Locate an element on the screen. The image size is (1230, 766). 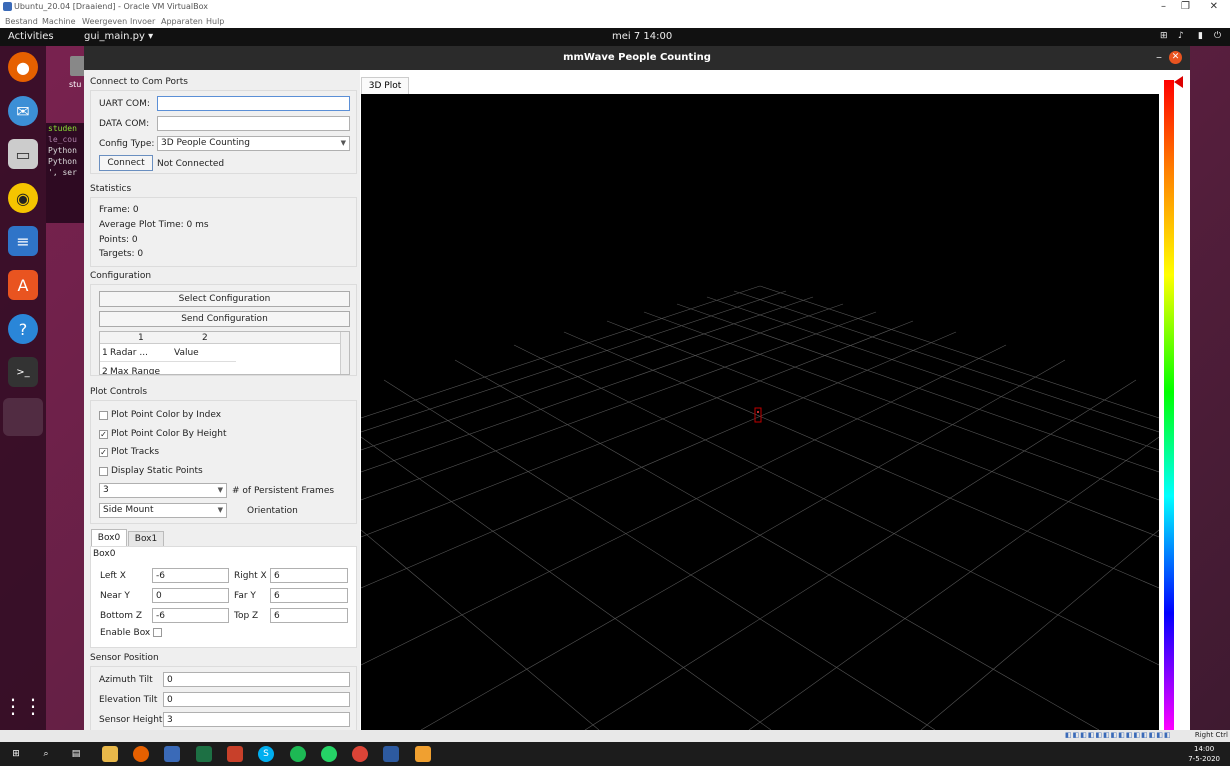
row-number: 2 is located at coordinates (105, 371).